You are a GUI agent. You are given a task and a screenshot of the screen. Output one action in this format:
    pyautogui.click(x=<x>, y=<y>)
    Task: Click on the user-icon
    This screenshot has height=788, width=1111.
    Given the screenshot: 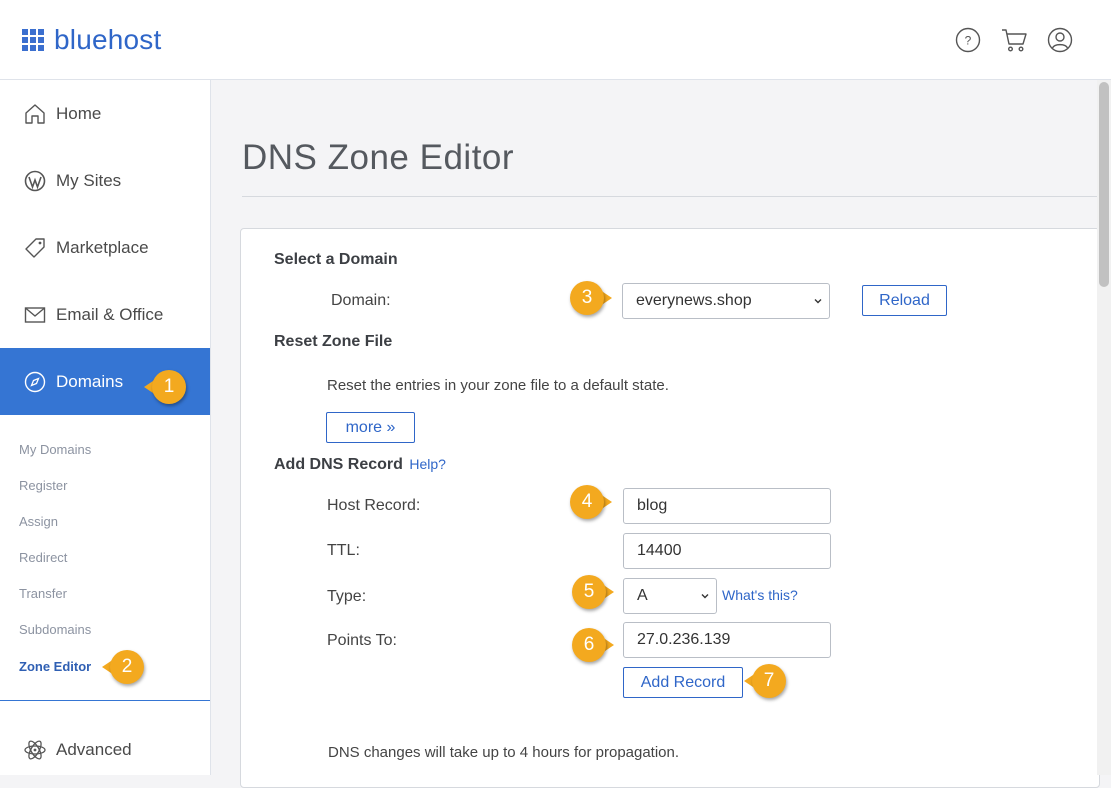 What is the action you would take?
    pyautogui.click(x=1060, y=40)
    